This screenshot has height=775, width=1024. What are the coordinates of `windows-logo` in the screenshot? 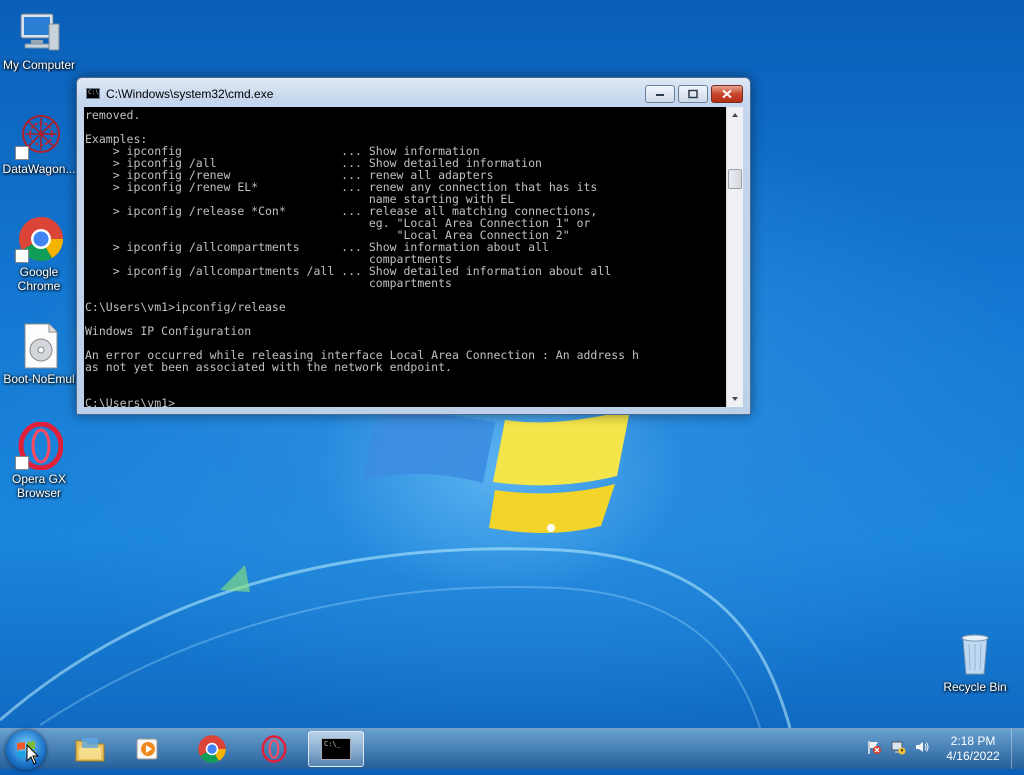 It's located at (496, 471).